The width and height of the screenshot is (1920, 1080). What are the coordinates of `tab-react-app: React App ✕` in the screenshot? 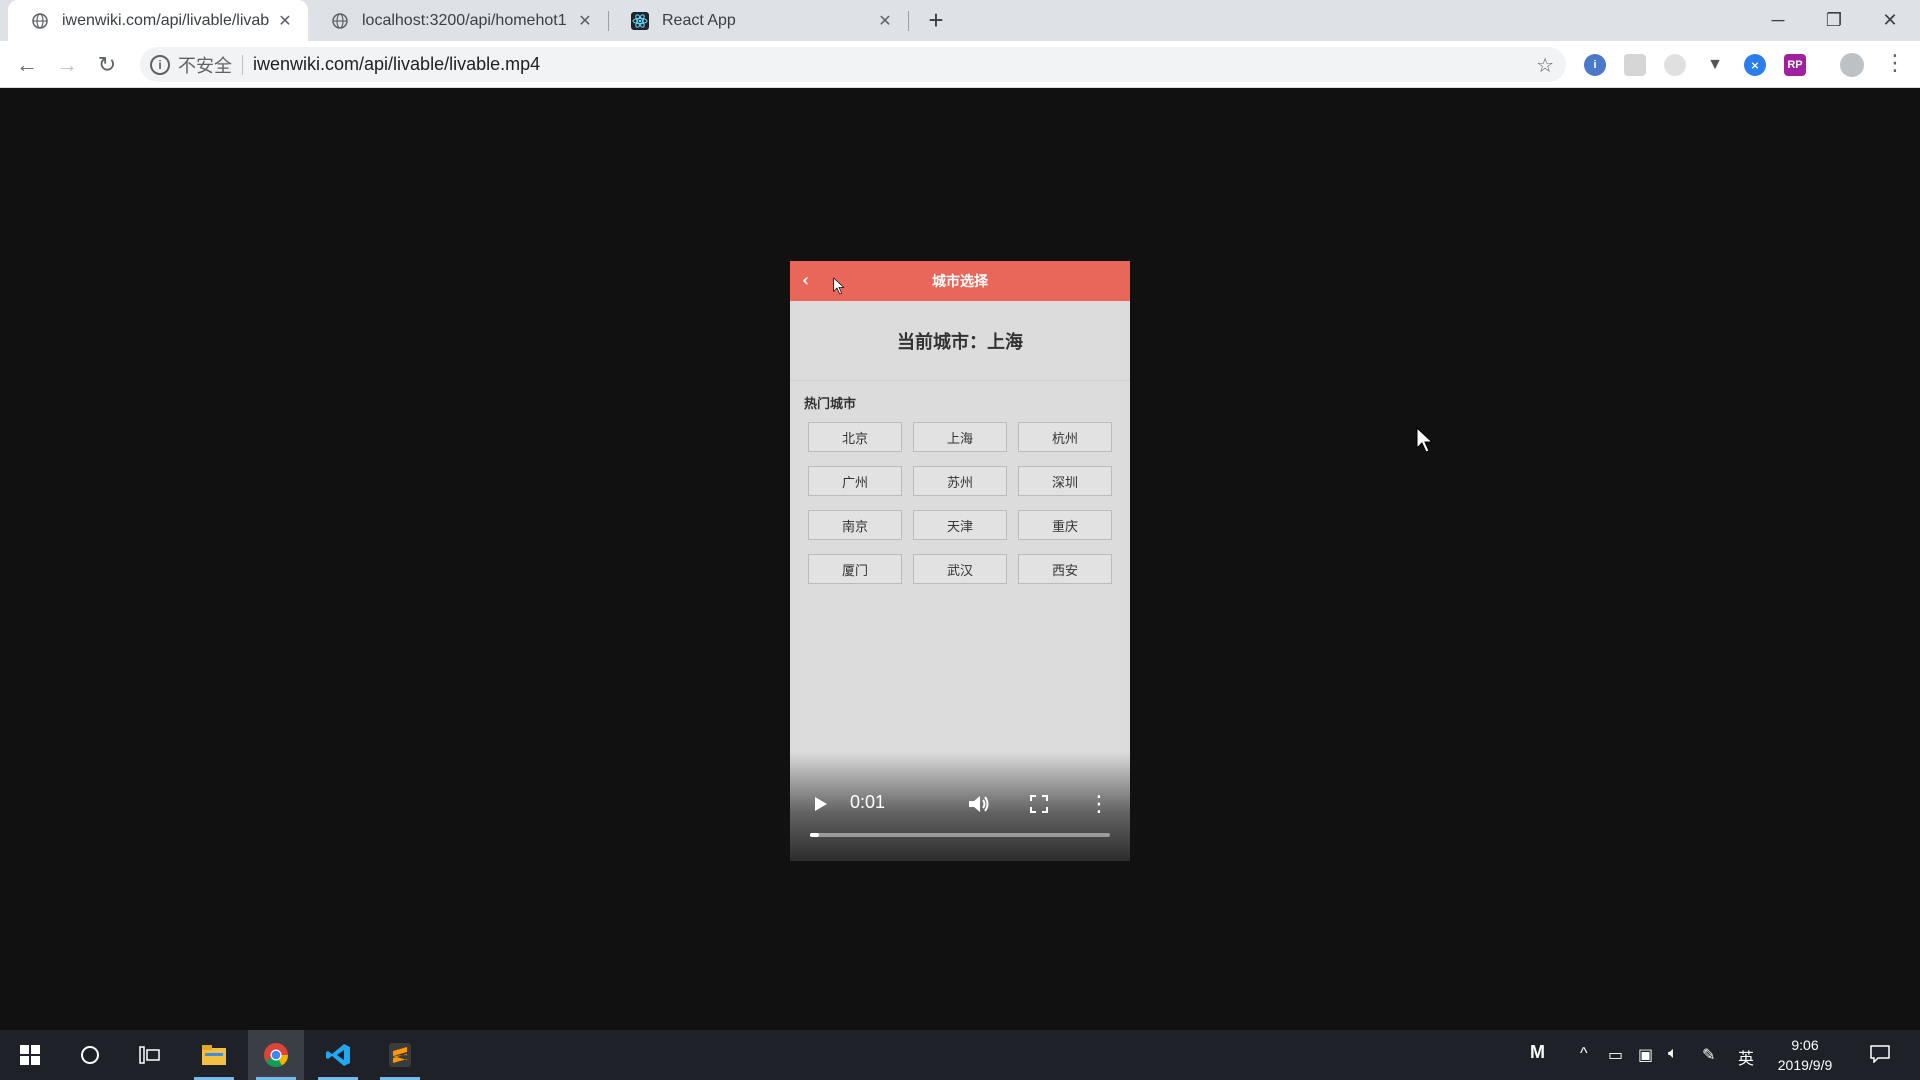 It's located at (758, 20).